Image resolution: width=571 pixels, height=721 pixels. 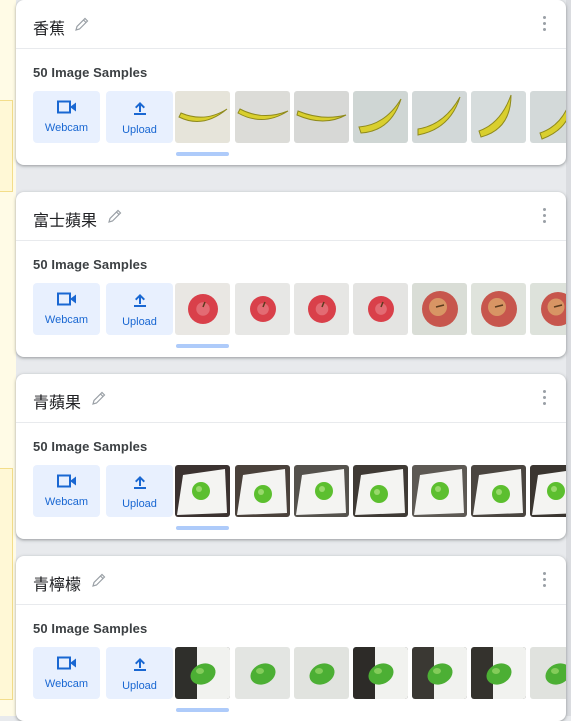 What do you see at coordinates (57, 583) in the screenshot?
I see `class-name: 青檸檬` at bounding box center [57, 583].